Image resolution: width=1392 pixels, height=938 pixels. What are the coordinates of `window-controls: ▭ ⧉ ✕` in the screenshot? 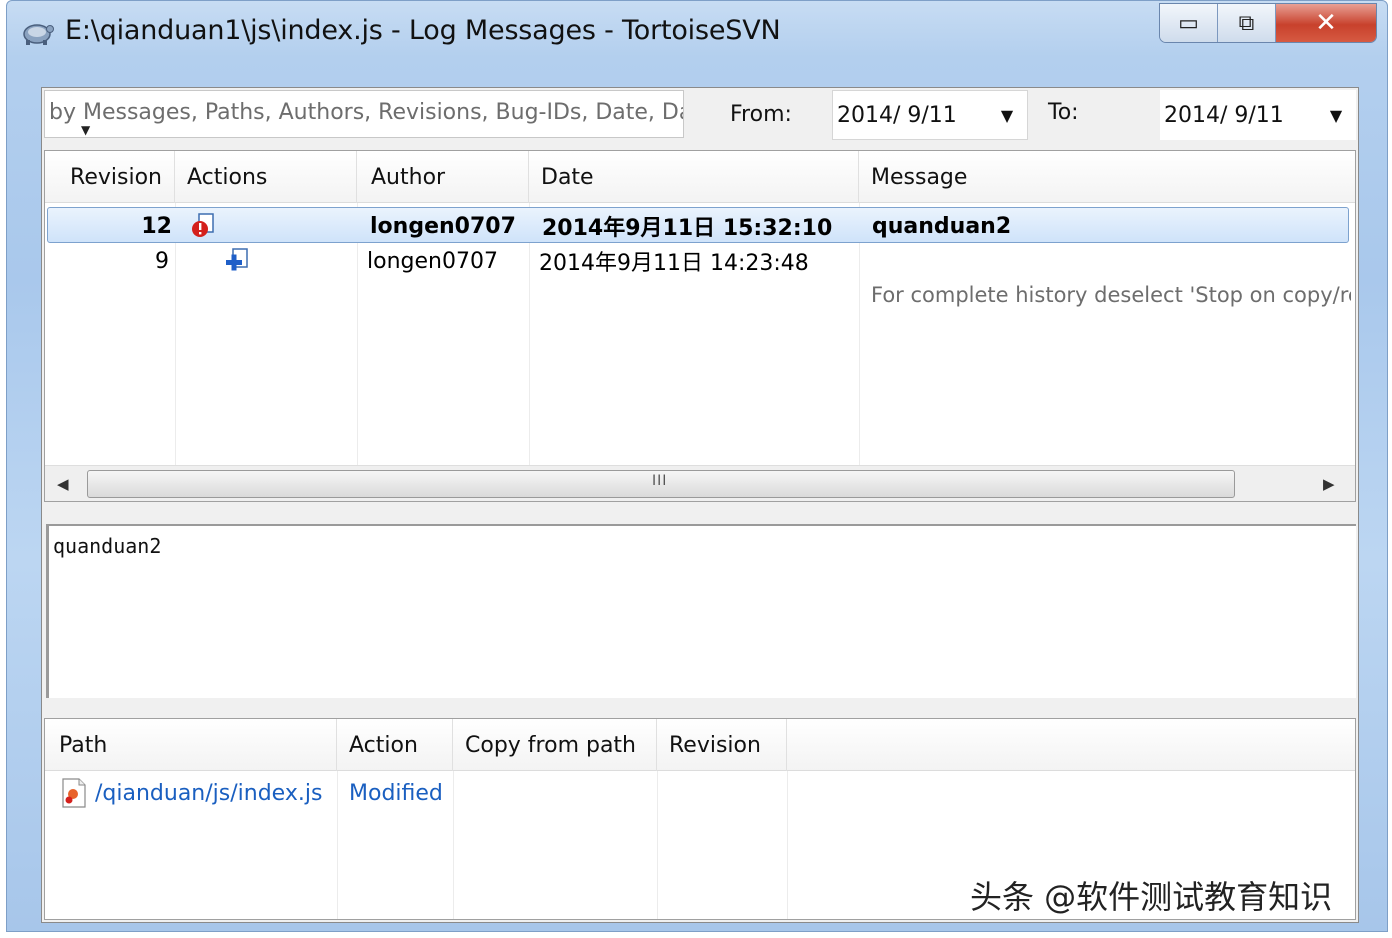 It's located at (1268, 23).